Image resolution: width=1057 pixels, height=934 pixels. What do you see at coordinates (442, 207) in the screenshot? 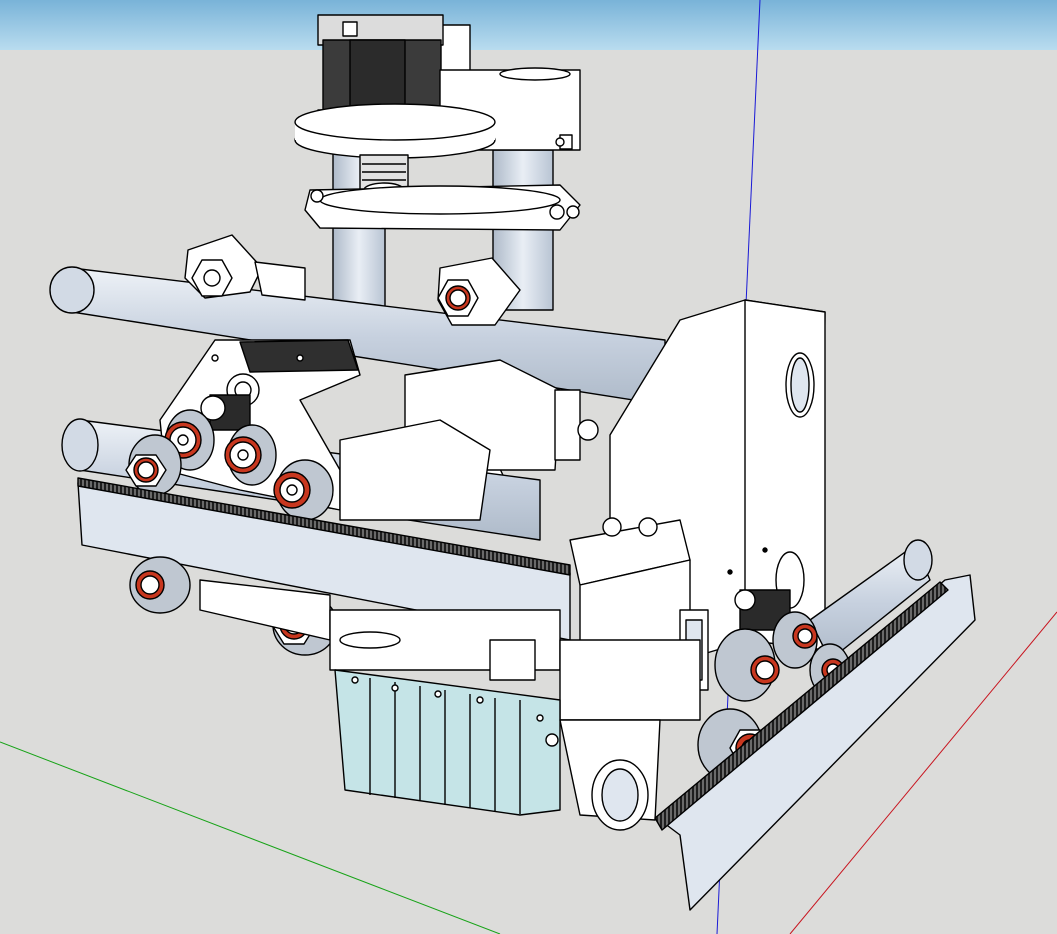
I see `lower-mount-plate` at bounding box center [442, 207].